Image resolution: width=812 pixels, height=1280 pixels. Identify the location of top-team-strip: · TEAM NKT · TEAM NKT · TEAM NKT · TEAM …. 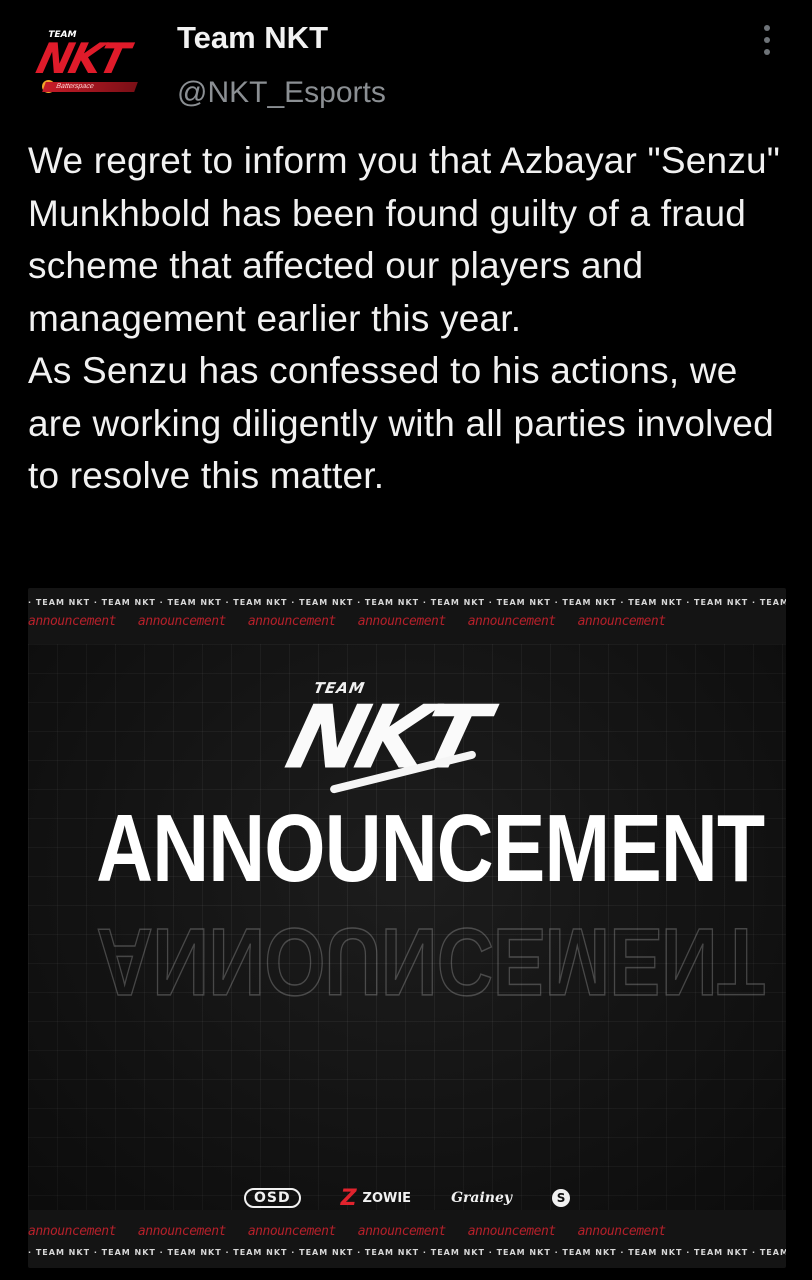
(407, 602).